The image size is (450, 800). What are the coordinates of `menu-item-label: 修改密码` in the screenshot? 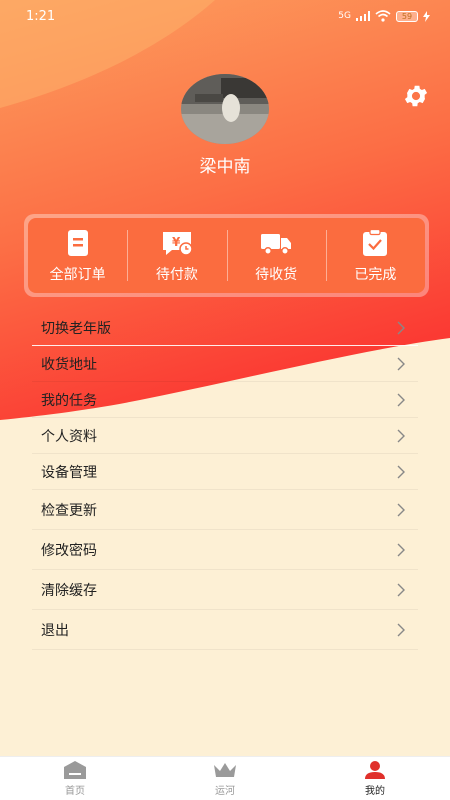 It's located at (69, 550).